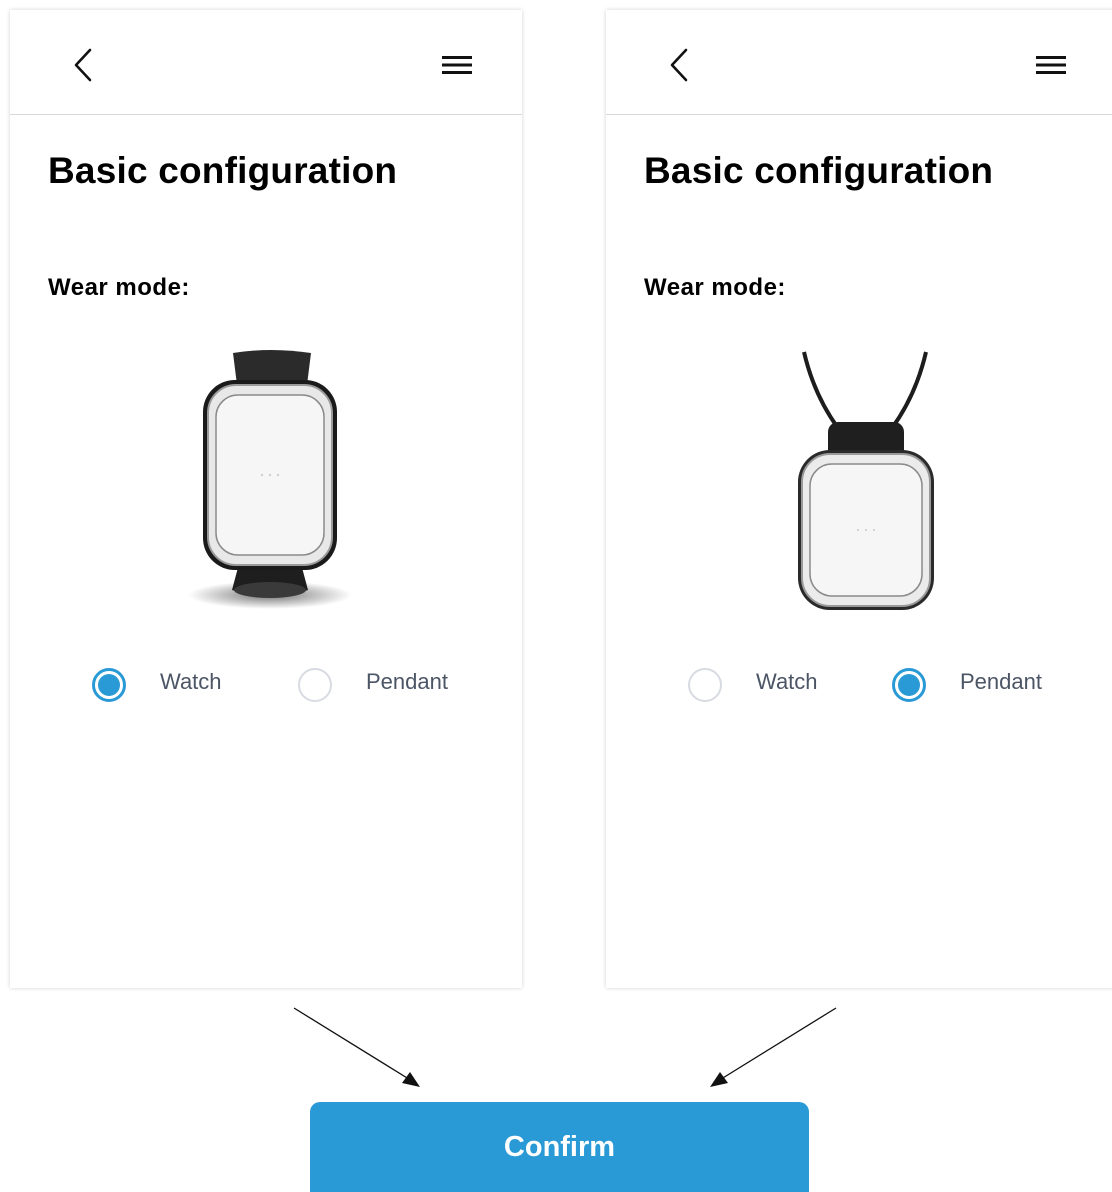  I want to click on arrow-right-to-confirm, so click(773, 1047).